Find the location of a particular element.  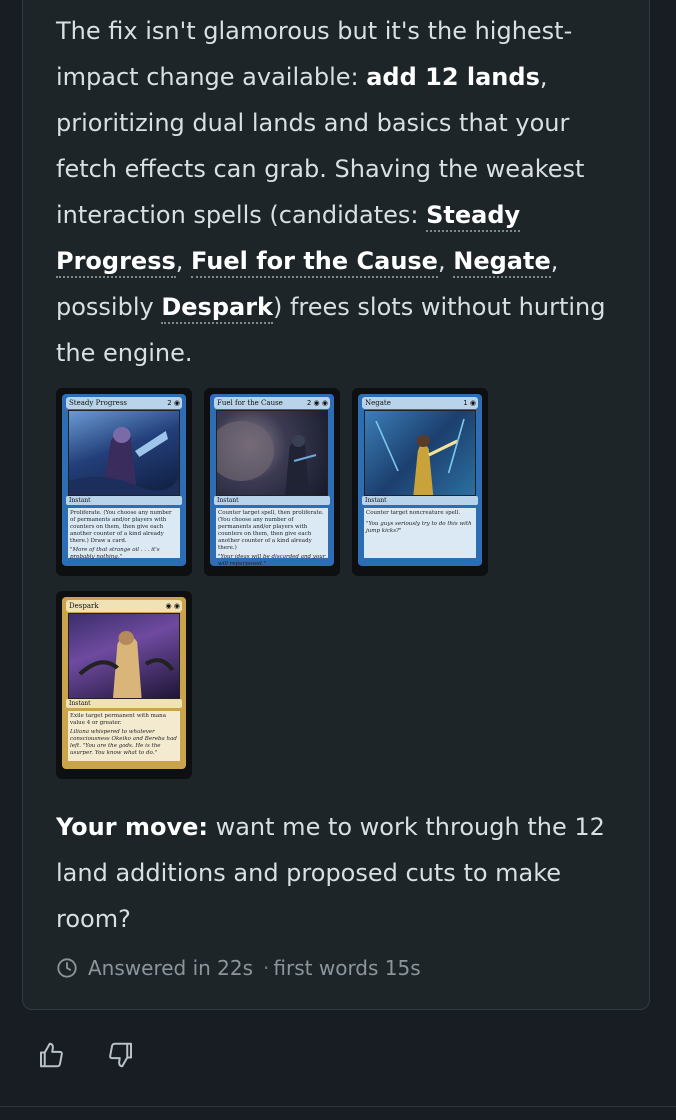

card-name: Steady Progress is located at coordinates (124, 403).